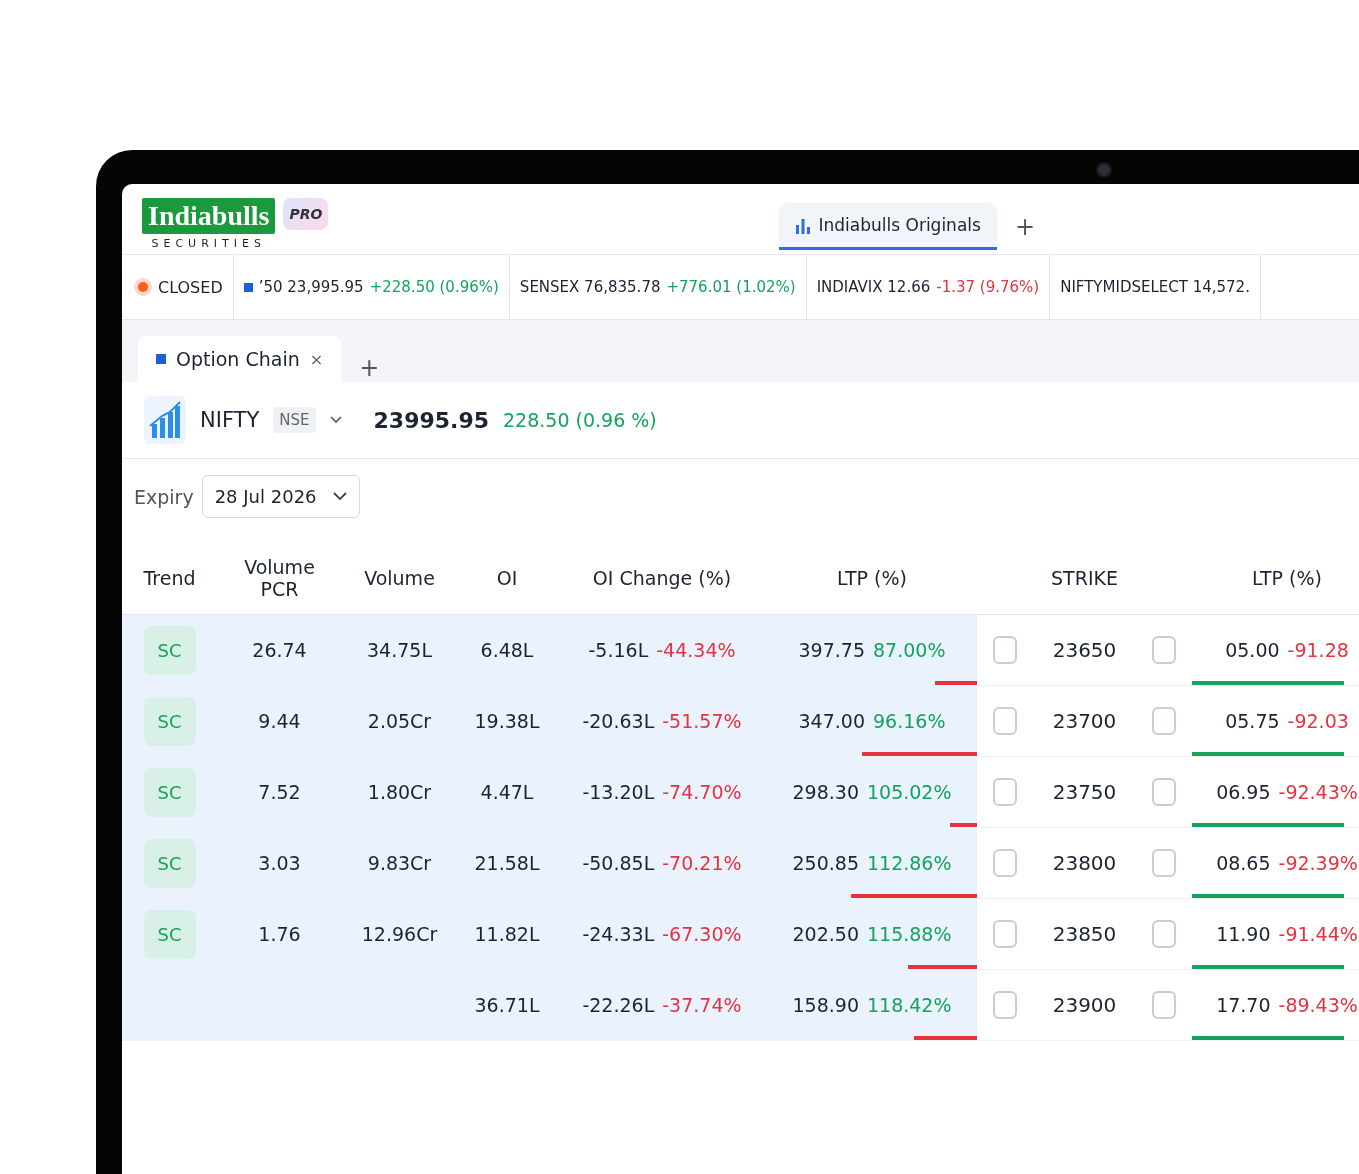 This screenshot has width=1359, height=1174. Describe the element at coordinates (1318, 721) in the screenshot. I see `percent-change: -92.03` at that location.